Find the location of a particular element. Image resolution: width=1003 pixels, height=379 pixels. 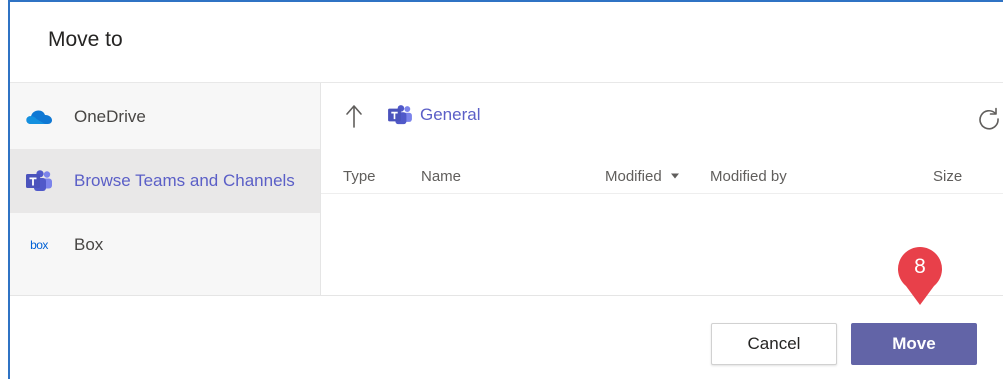

sidebar-item-label: Browse Teams and Channels is located at coordinates (184, 180).